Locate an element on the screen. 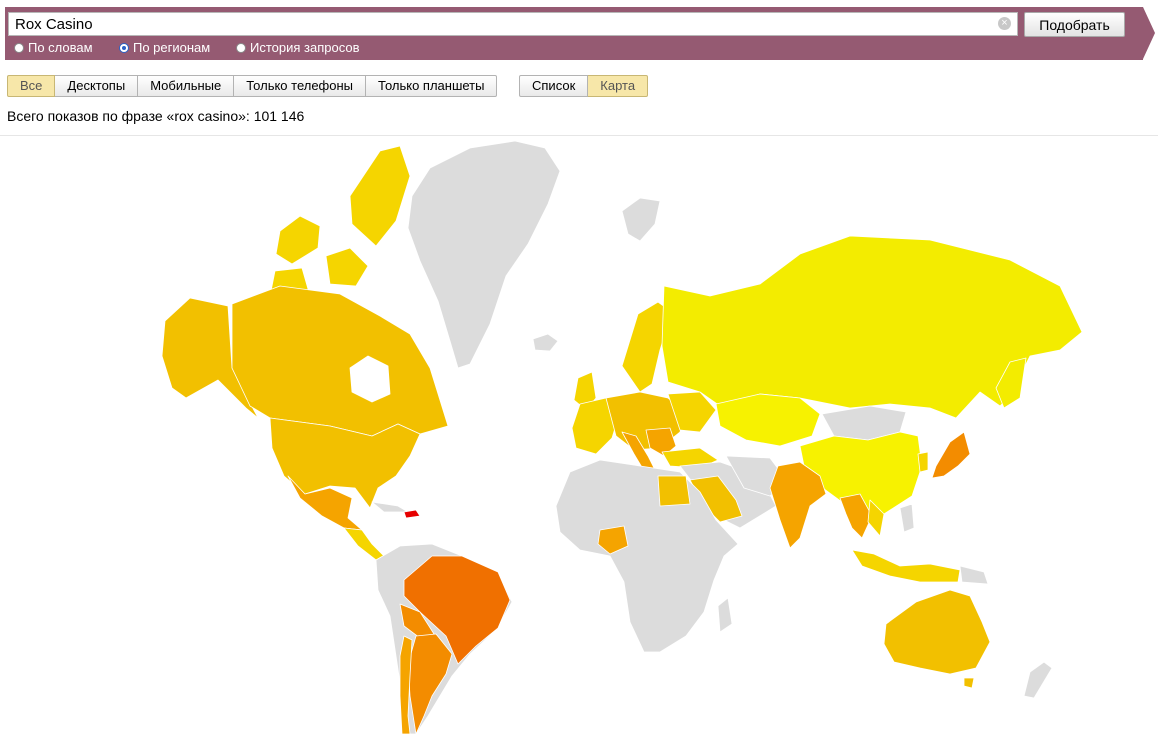 The height and width of the screenshot is (739, 1158). region-kazakhstan is located at coordinates (768, 420).